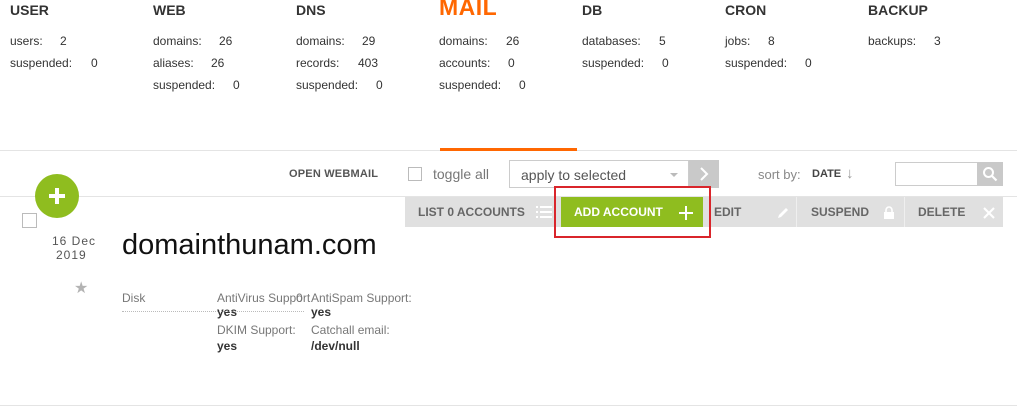  Describe the element at coordinates (624, 41) in the screenshot. I see `stat-db-databases: databases: 5` at that location.